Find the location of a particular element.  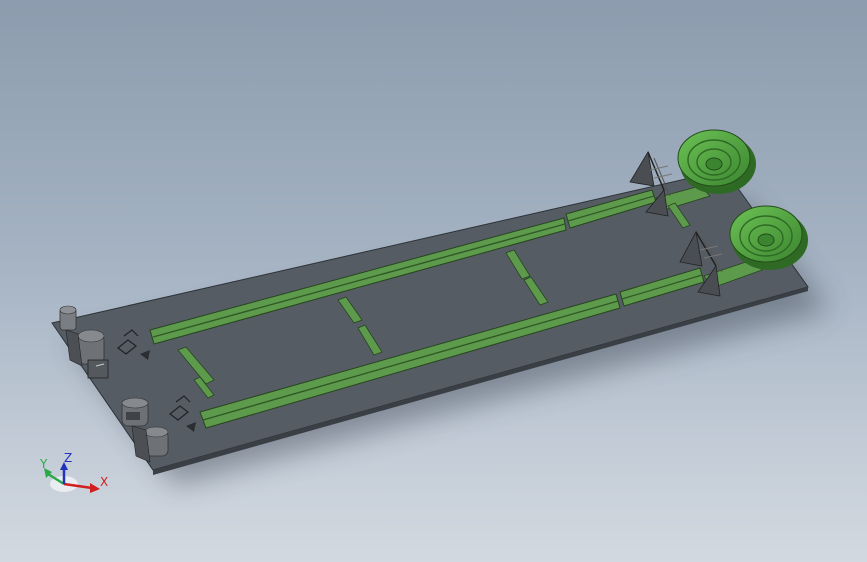

x-axis-label: X is located at coordinates (104, 482).